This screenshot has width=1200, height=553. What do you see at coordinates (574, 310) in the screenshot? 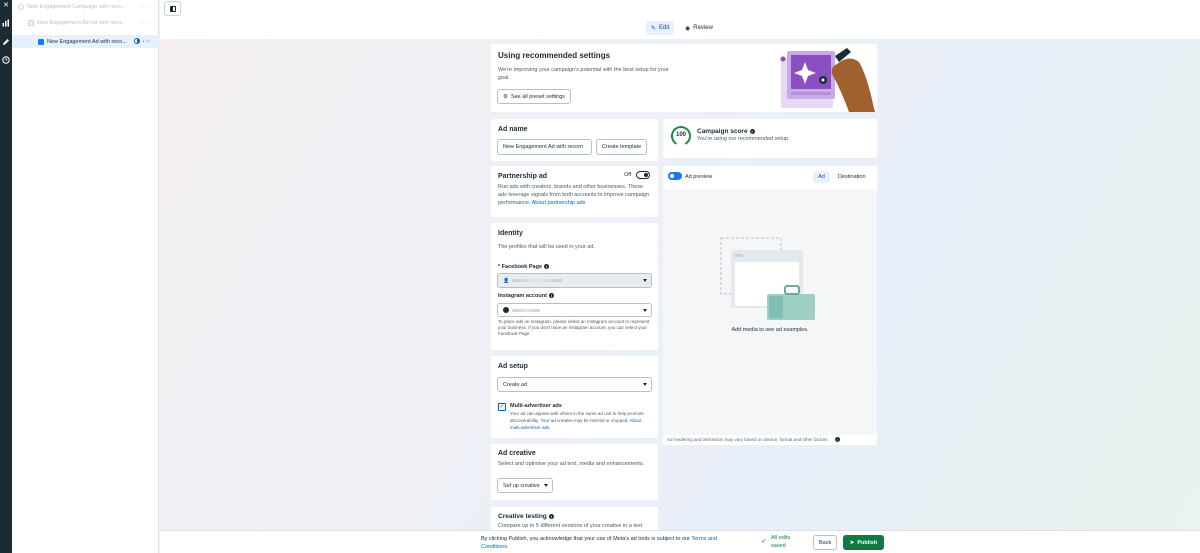
I see `instagram-account-select` at bounding box center [574, 310].